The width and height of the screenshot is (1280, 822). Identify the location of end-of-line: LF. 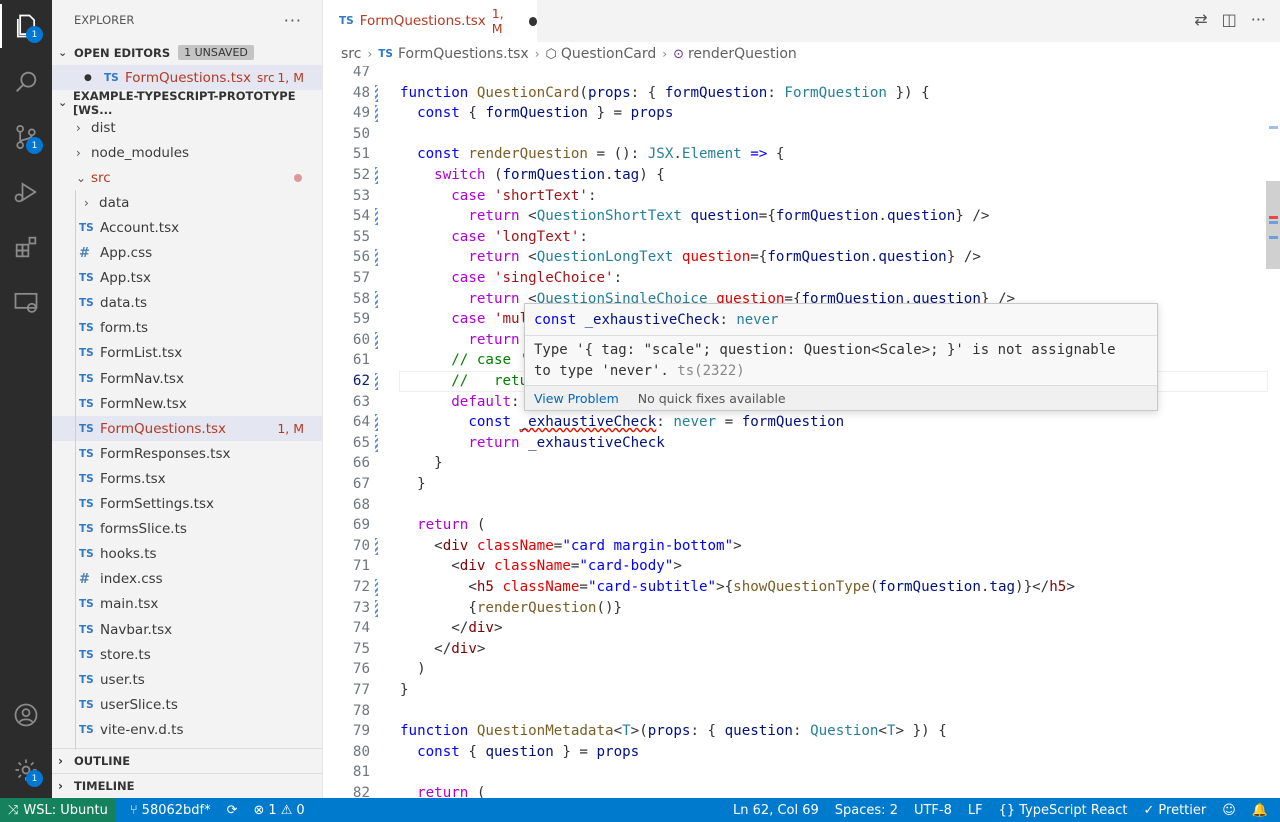
(975, 810).